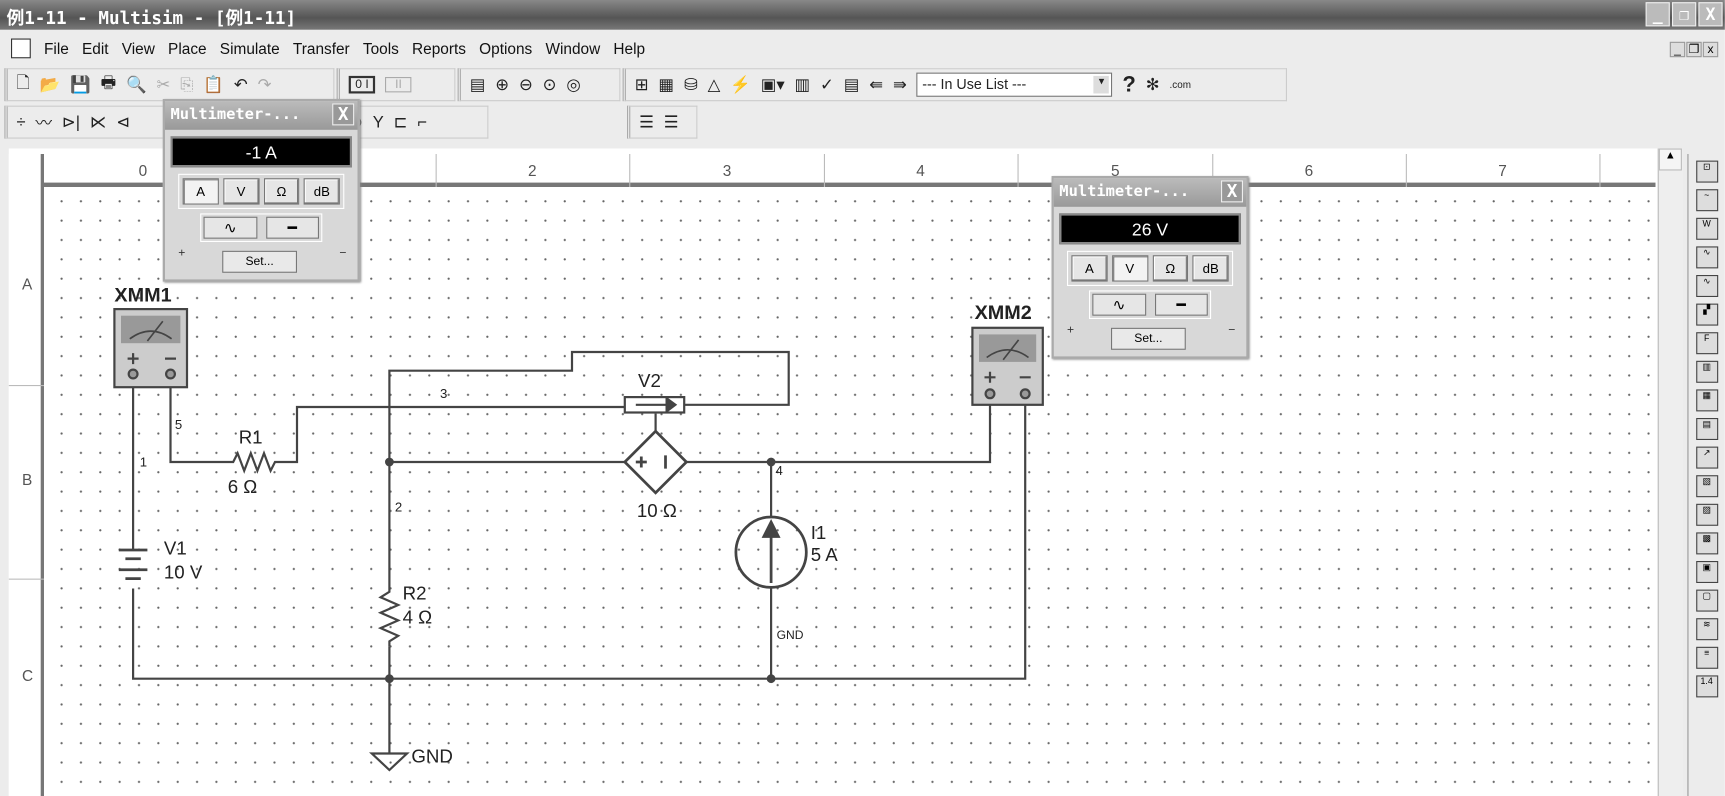  What do you see at coordinates (790, 635) in the screenshot?
I see `gnd-net-label: GND` at bounding box center [790, 635].